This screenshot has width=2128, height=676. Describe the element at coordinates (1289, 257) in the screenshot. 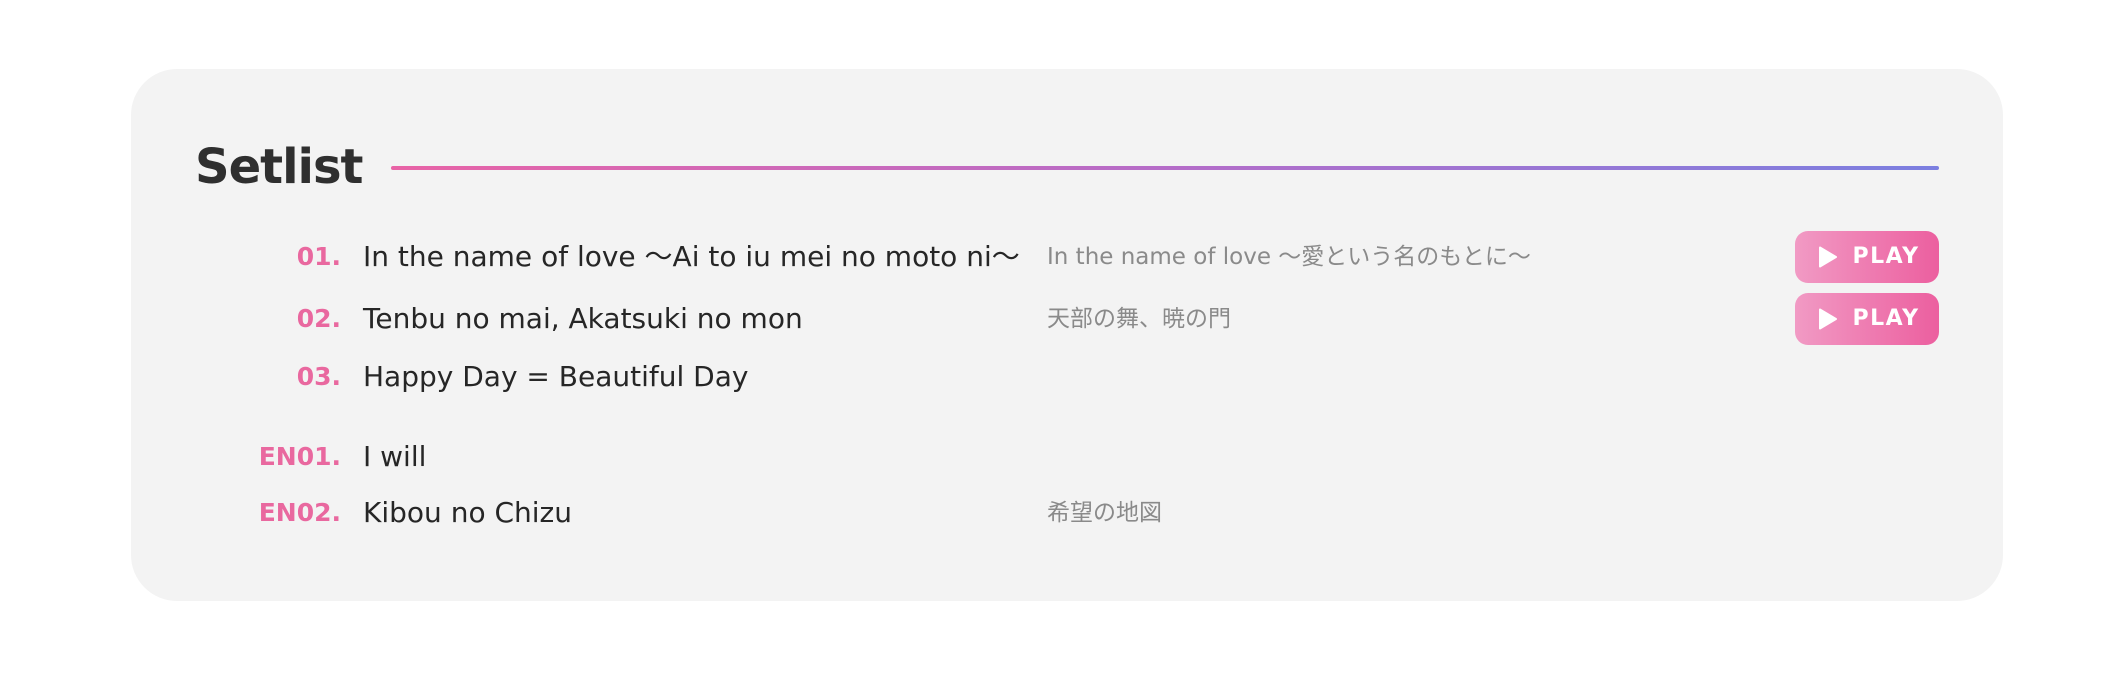

I see `track-japanese-title: In the name of love 〜愛という名のもとに〜` at that location.